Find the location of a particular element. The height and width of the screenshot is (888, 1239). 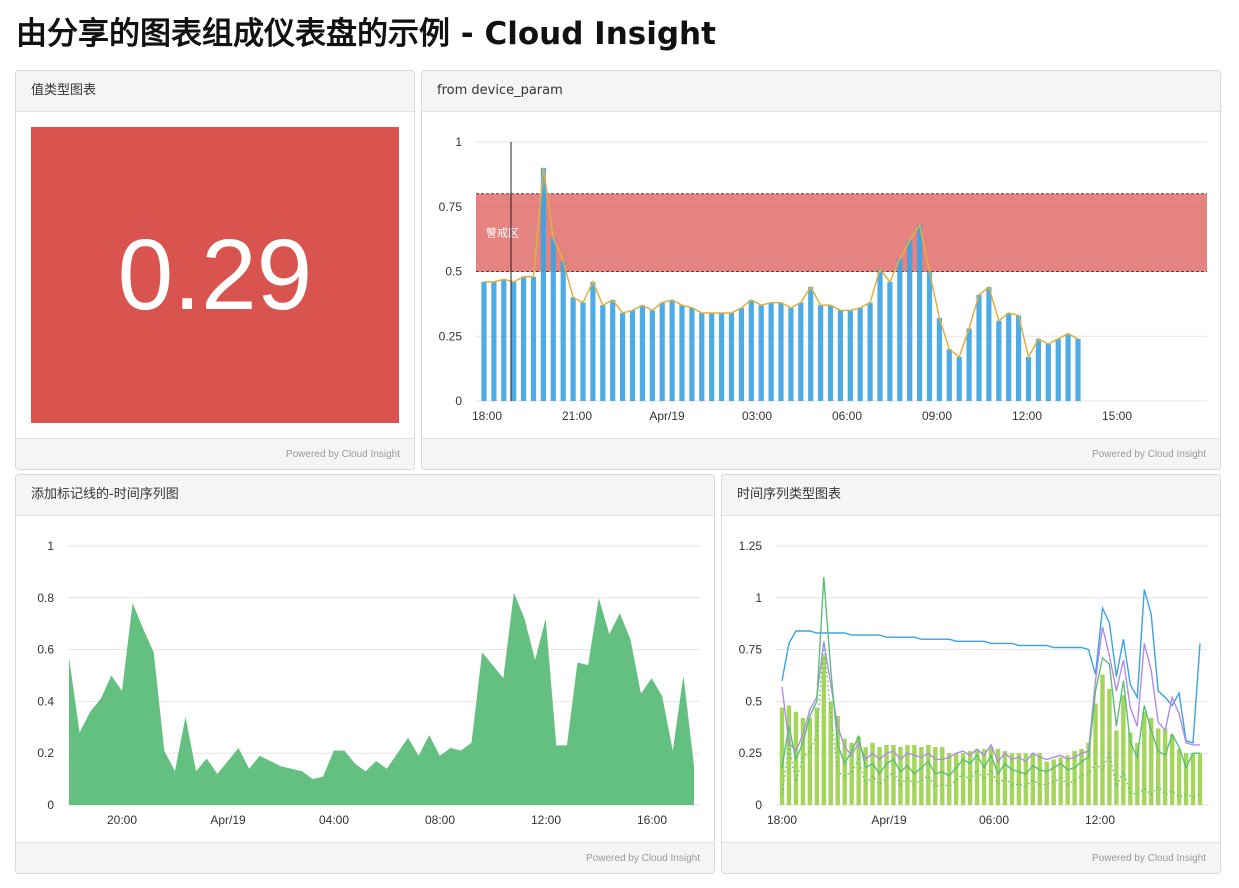

value-display: 0.29 is located at coordinates (215, 275).